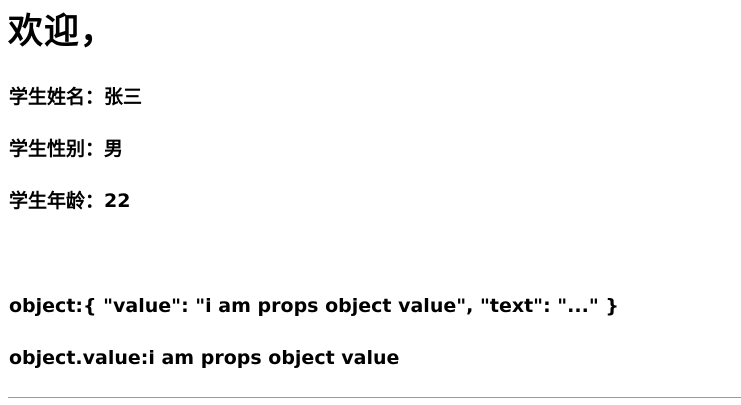 Image resolution: width=741 pixels, height=405 pixels. I want to click on student-name-row: 学生姓名：张三, so click(75, 97).